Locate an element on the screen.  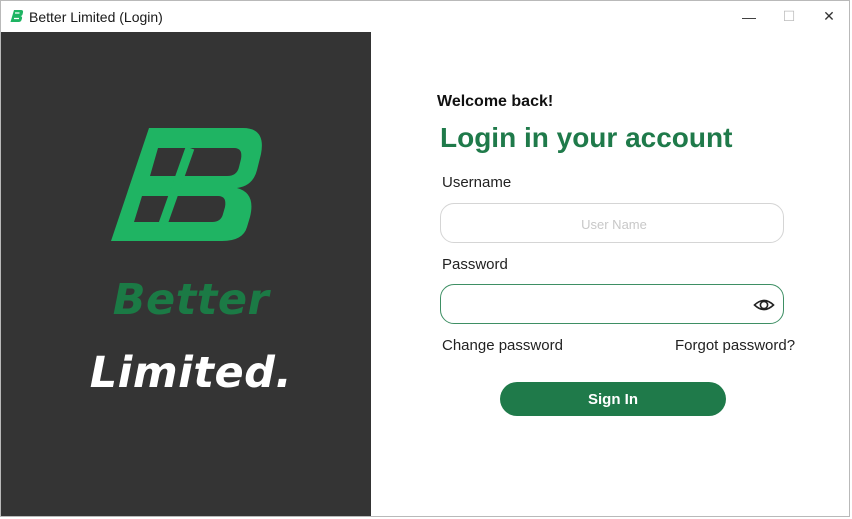
password-label: Password is located at coordinates (475, 264).